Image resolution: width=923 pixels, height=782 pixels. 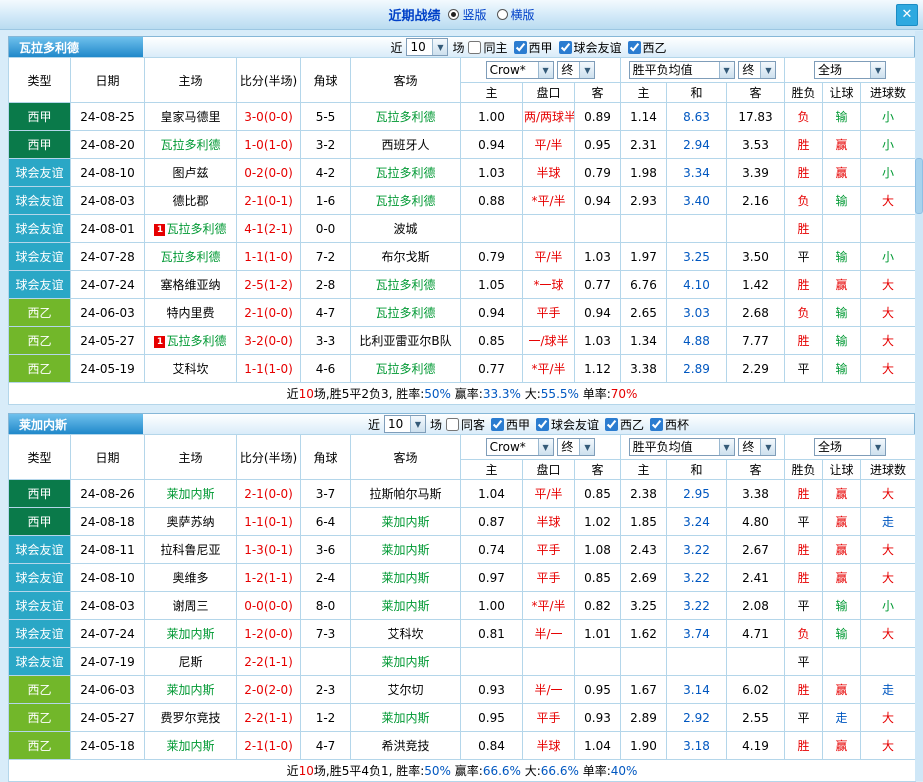 I want to click on close-button: ✕, so click(x=907, y=15).